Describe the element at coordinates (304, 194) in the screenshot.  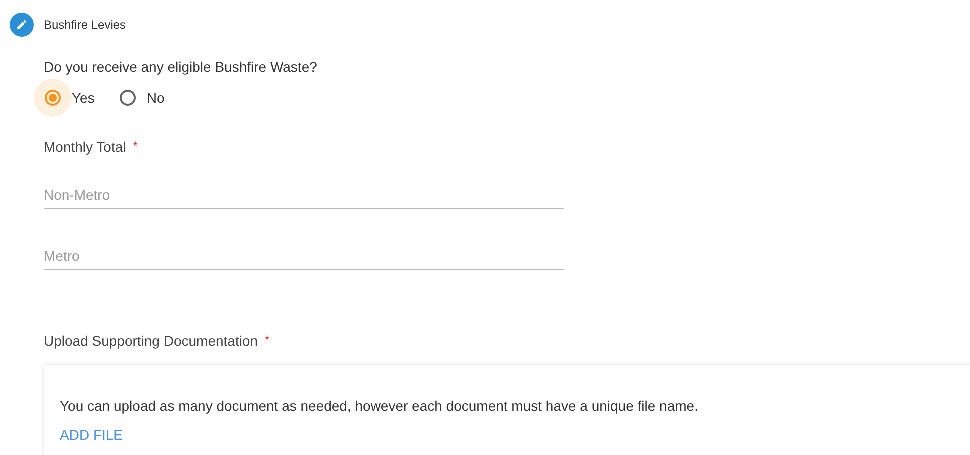
I see `input-field: Non-Metro` at that location.